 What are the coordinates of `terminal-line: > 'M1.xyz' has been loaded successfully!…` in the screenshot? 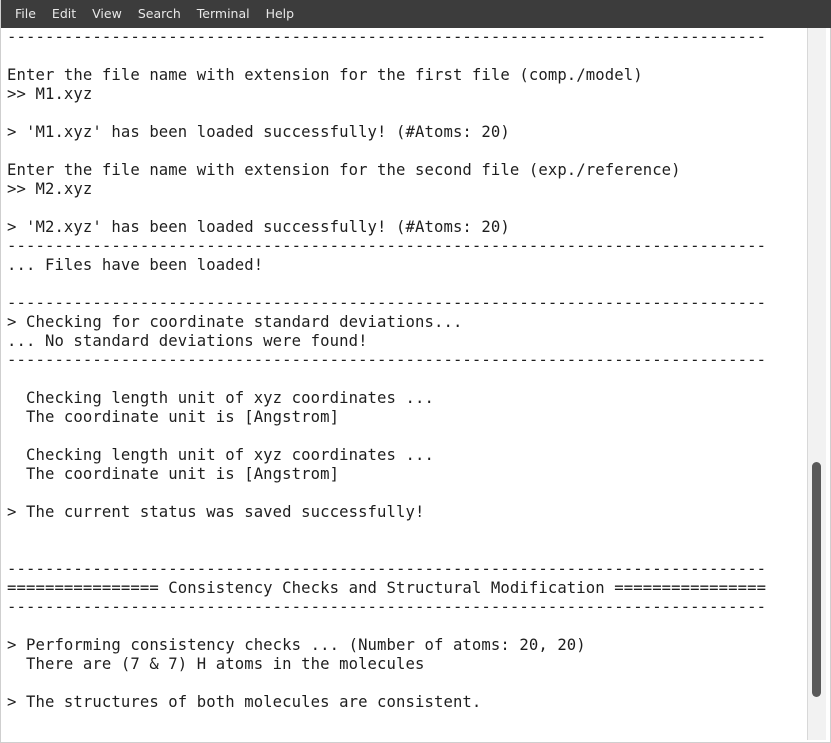 It's located at (258, 132).